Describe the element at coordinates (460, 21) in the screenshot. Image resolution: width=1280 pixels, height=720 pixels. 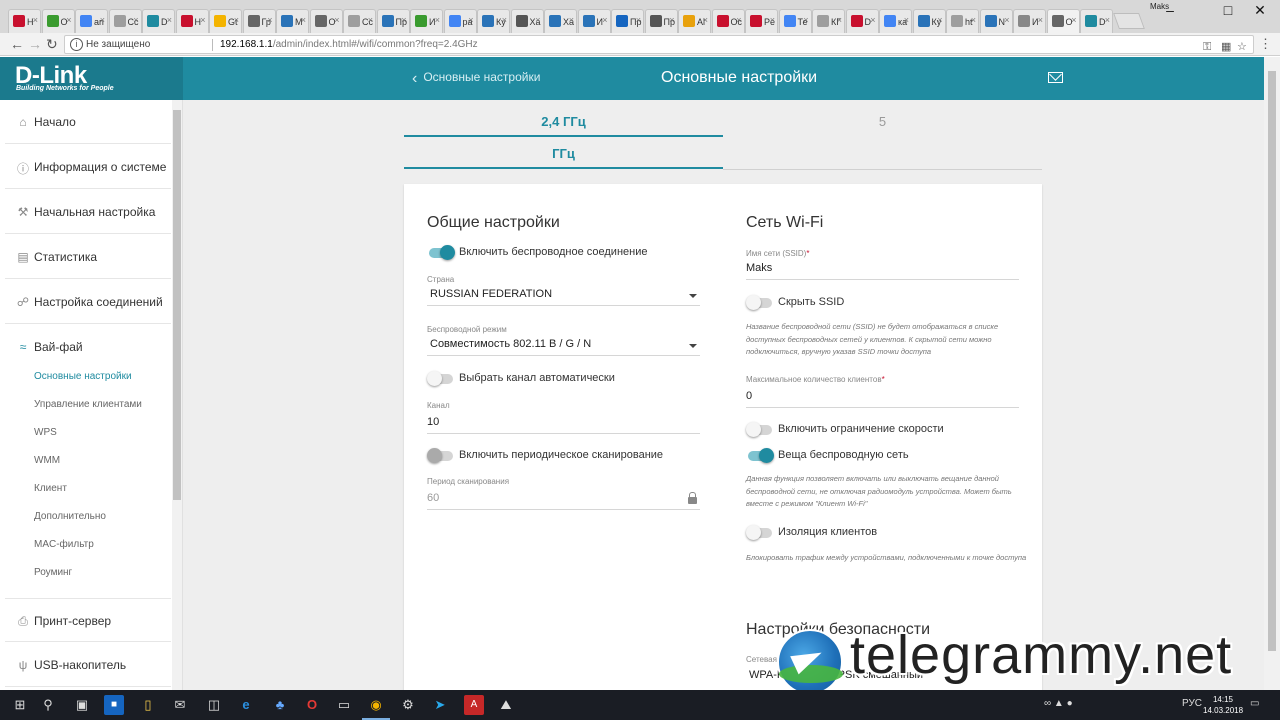
I see `browser-tab: ра ×` at that location.